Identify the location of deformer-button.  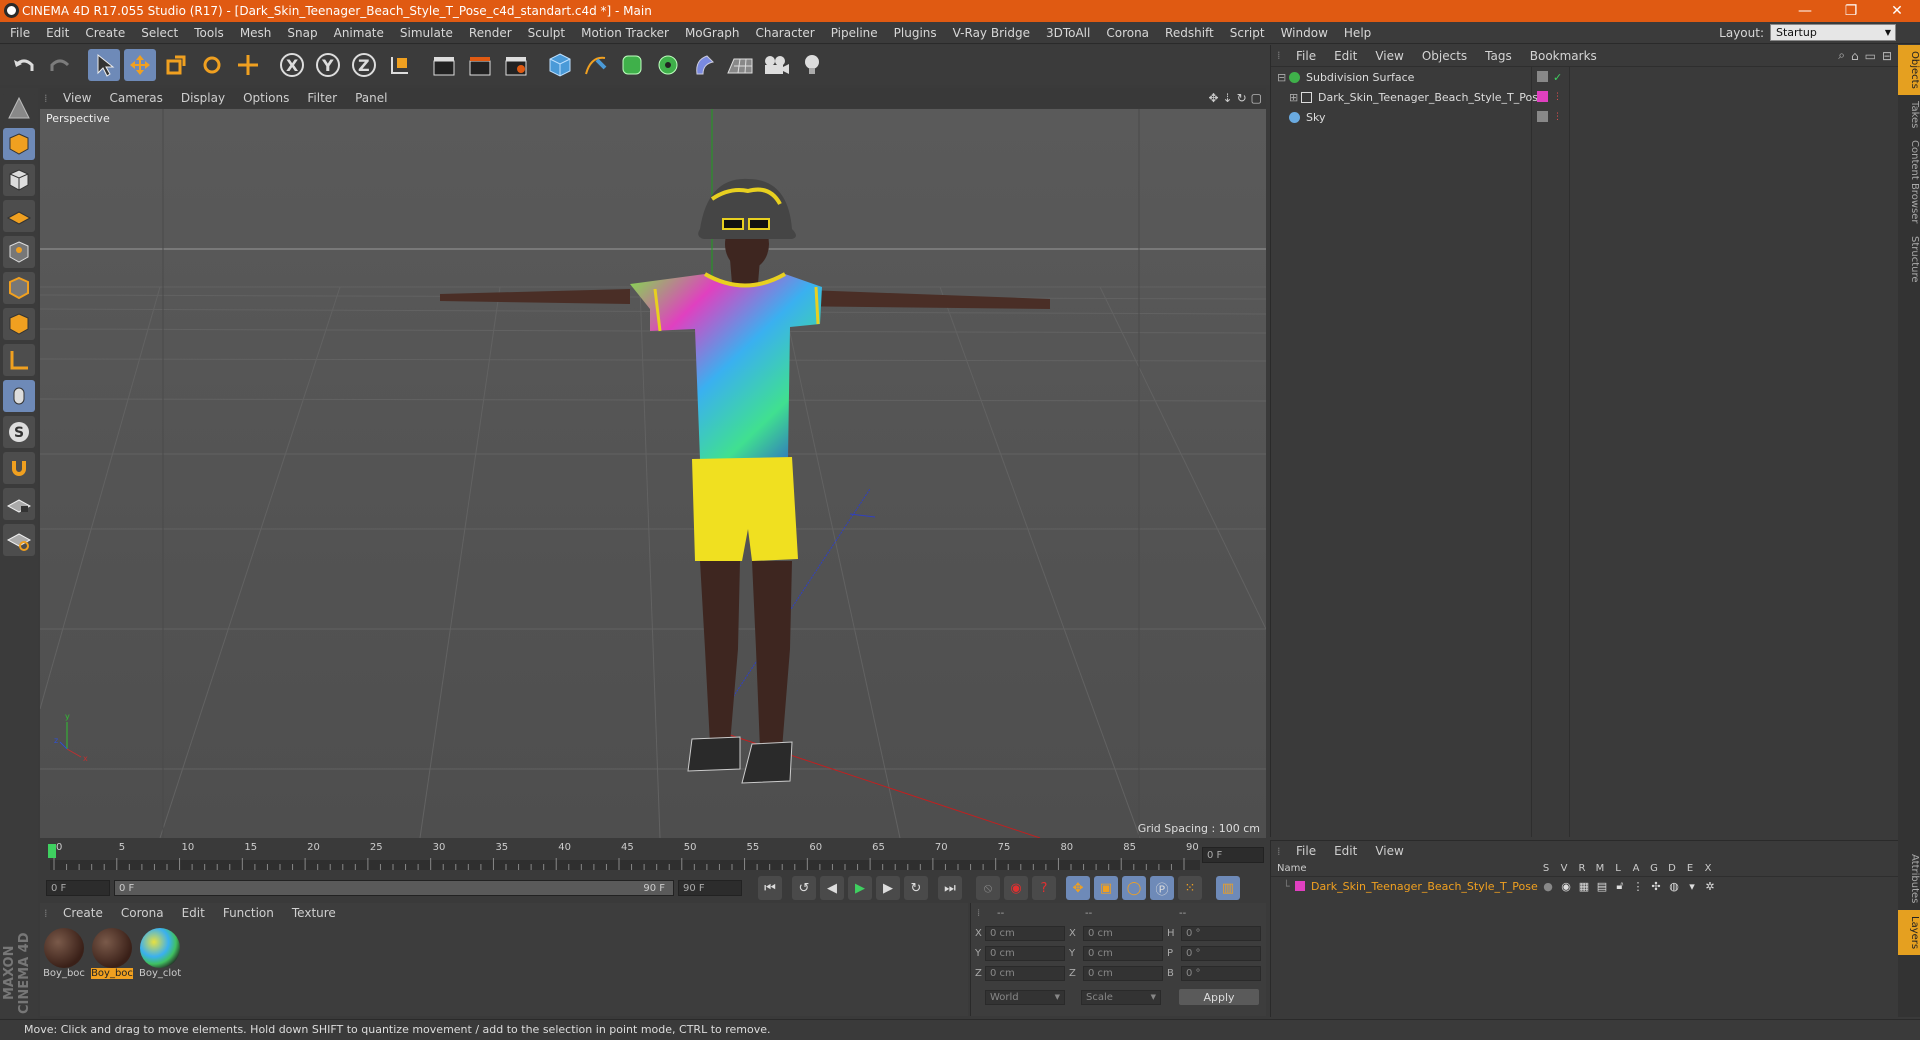
(704, 65).